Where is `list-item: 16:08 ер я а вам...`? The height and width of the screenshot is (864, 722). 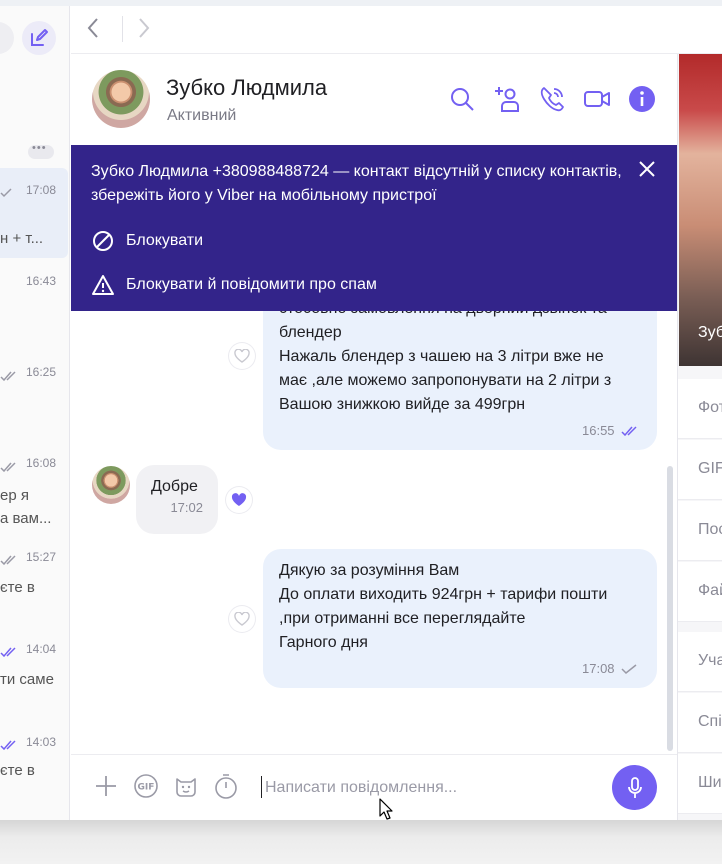 list-item: 16:08 ер я а вам... is located at coordinates (34, 485).